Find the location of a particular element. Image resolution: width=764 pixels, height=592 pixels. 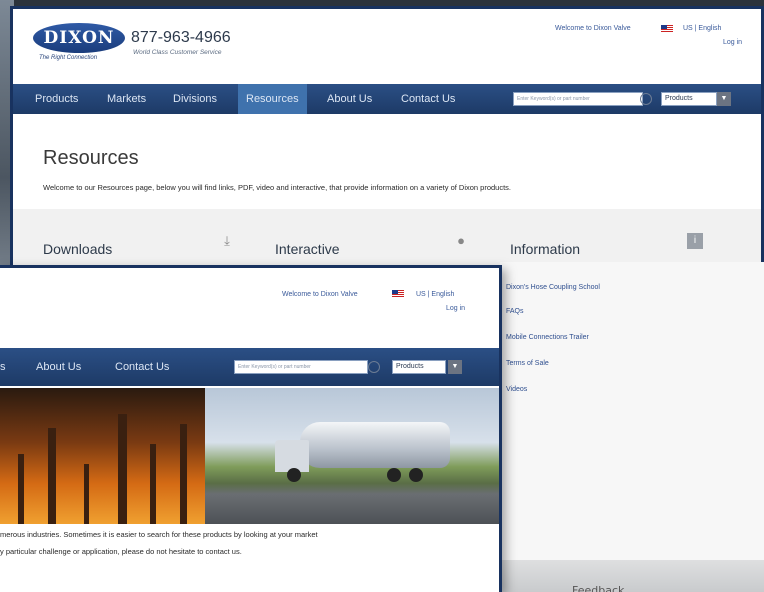

chevron-down-icon: ▼ is located at coordinates (724, 99).